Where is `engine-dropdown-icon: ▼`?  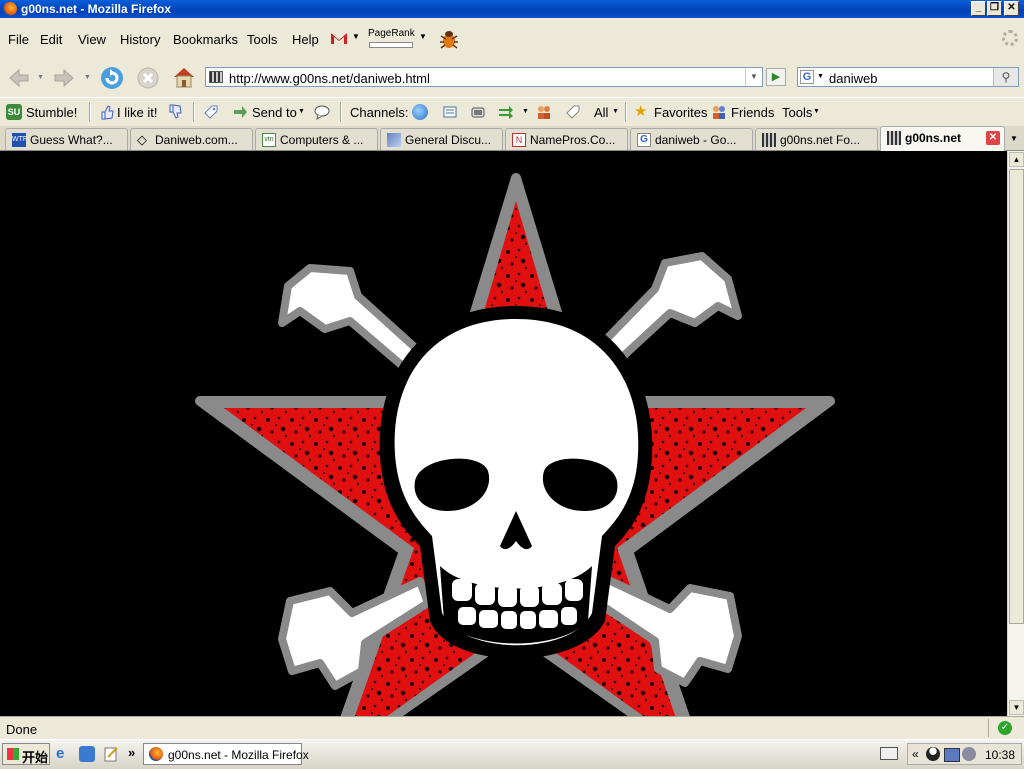 engine-dropdown-icon: ▼ is located at coordinates (820, 76).